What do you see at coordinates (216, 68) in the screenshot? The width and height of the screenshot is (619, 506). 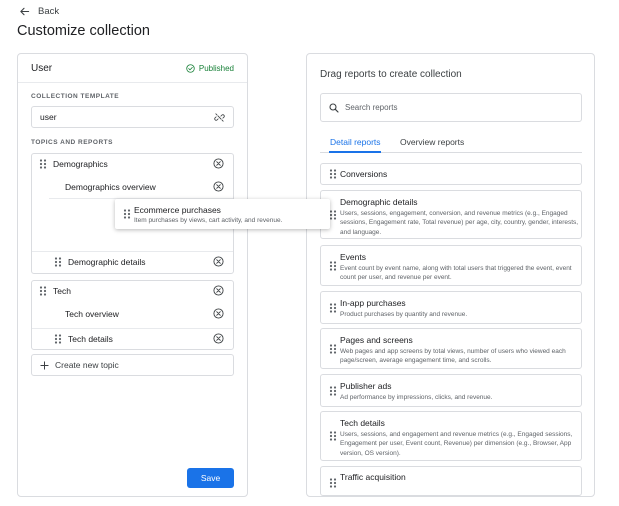 I see `status-text: Published` at bounding box center [216, 68].